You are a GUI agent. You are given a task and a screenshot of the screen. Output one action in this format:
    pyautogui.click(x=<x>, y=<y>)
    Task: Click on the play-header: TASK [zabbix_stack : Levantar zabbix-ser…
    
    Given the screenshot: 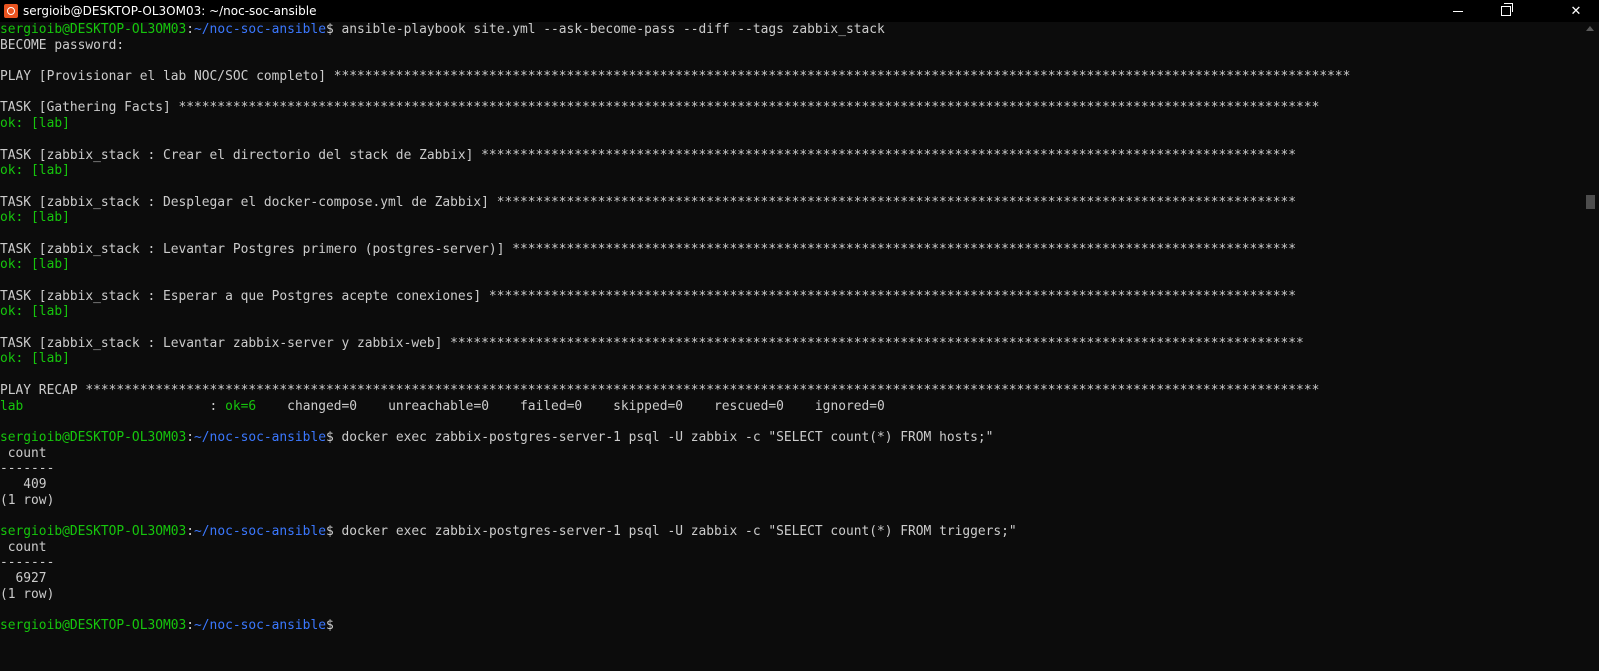 What is the action you would take?
    pyautogui.click(x=652, y=343)
    